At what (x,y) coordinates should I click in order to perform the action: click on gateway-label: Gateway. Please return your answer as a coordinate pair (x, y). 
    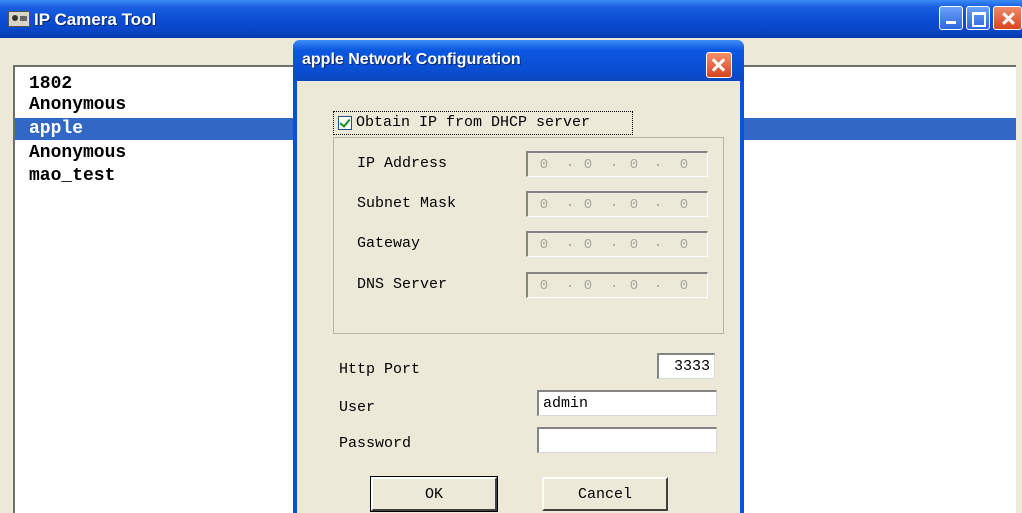
    Looking at the image, I should click on (389, 243).